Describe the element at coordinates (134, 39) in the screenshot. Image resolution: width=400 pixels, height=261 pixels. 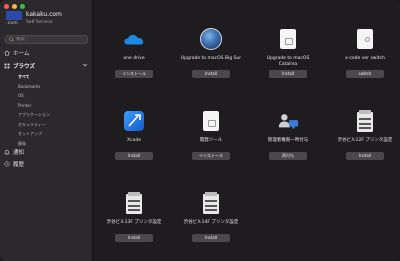
I see `onedrive-icon` at that location.